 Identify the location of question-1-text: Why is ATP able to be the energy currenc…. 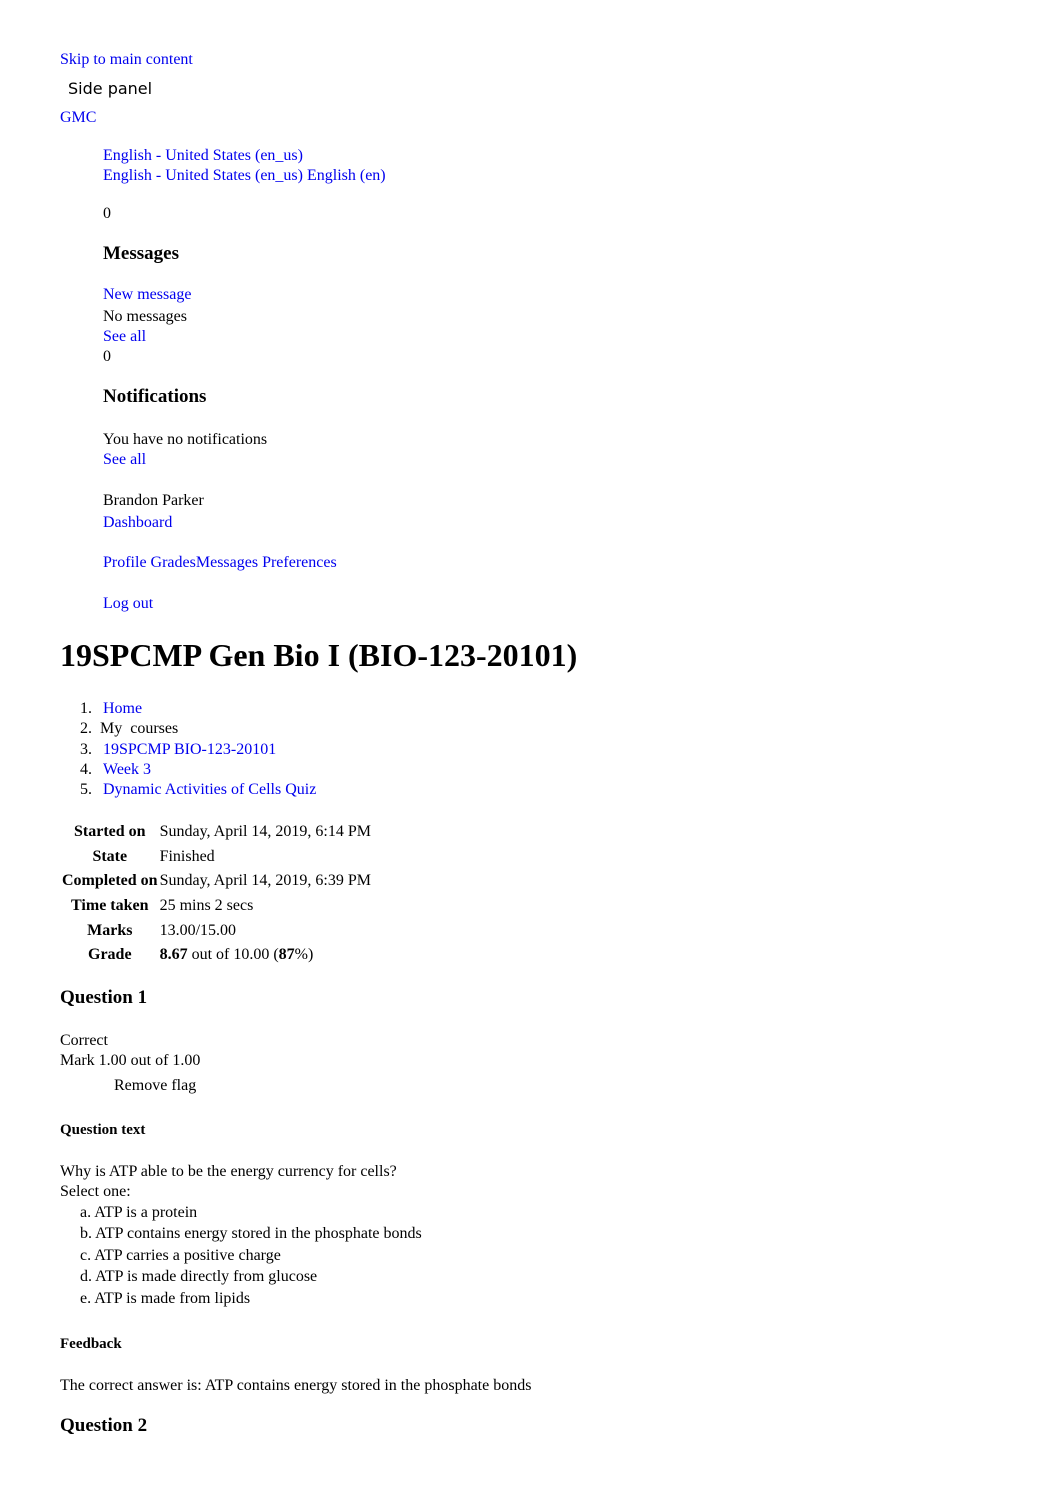
(228, 1171).